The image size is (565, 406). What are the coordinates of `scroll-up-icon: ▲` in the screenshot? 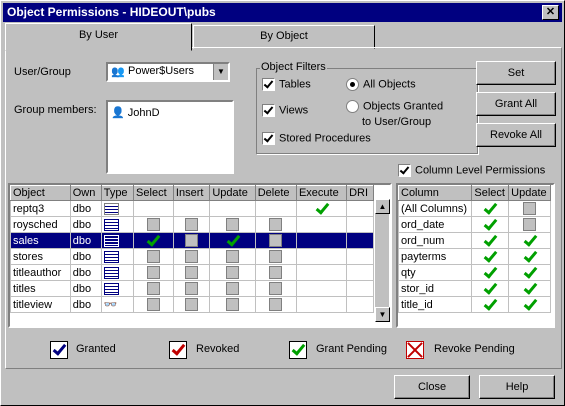 It's located at (382, 206).